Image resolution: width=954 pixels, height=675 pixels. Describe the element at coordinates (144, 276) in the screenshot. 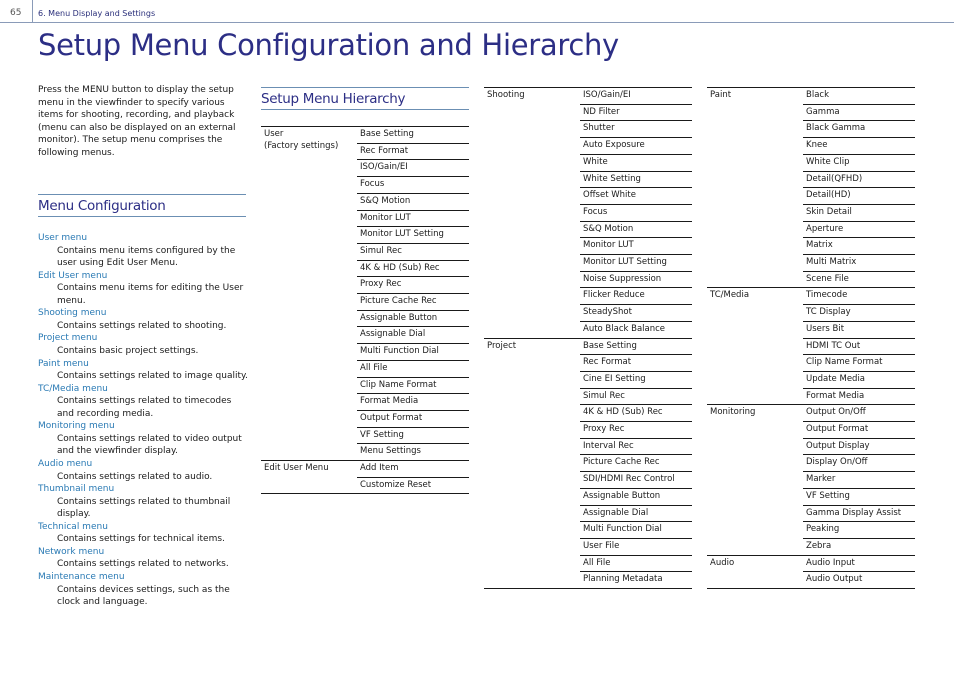

I see `menu-entry-link: Edit User menu` at that location.